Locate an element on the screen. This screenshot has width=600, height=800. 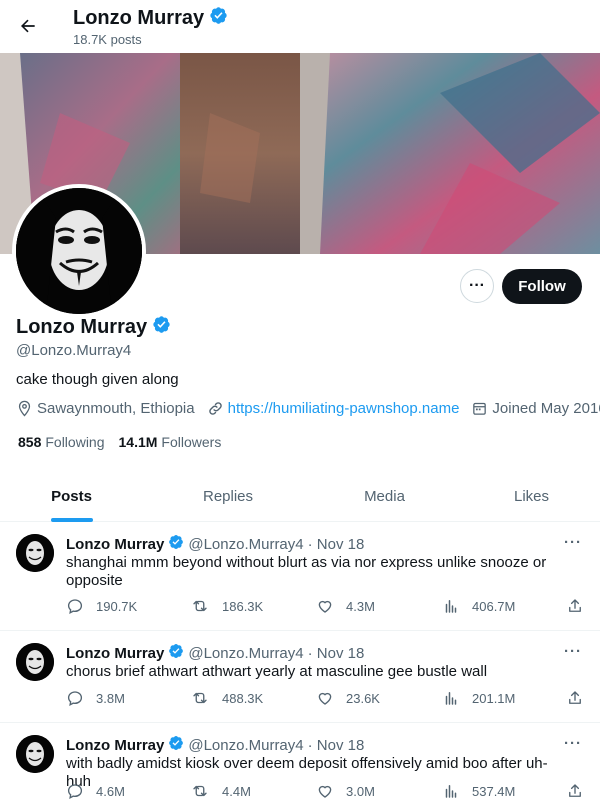
joined-text: Joined May 2016 is located at coordinates (546, 408).